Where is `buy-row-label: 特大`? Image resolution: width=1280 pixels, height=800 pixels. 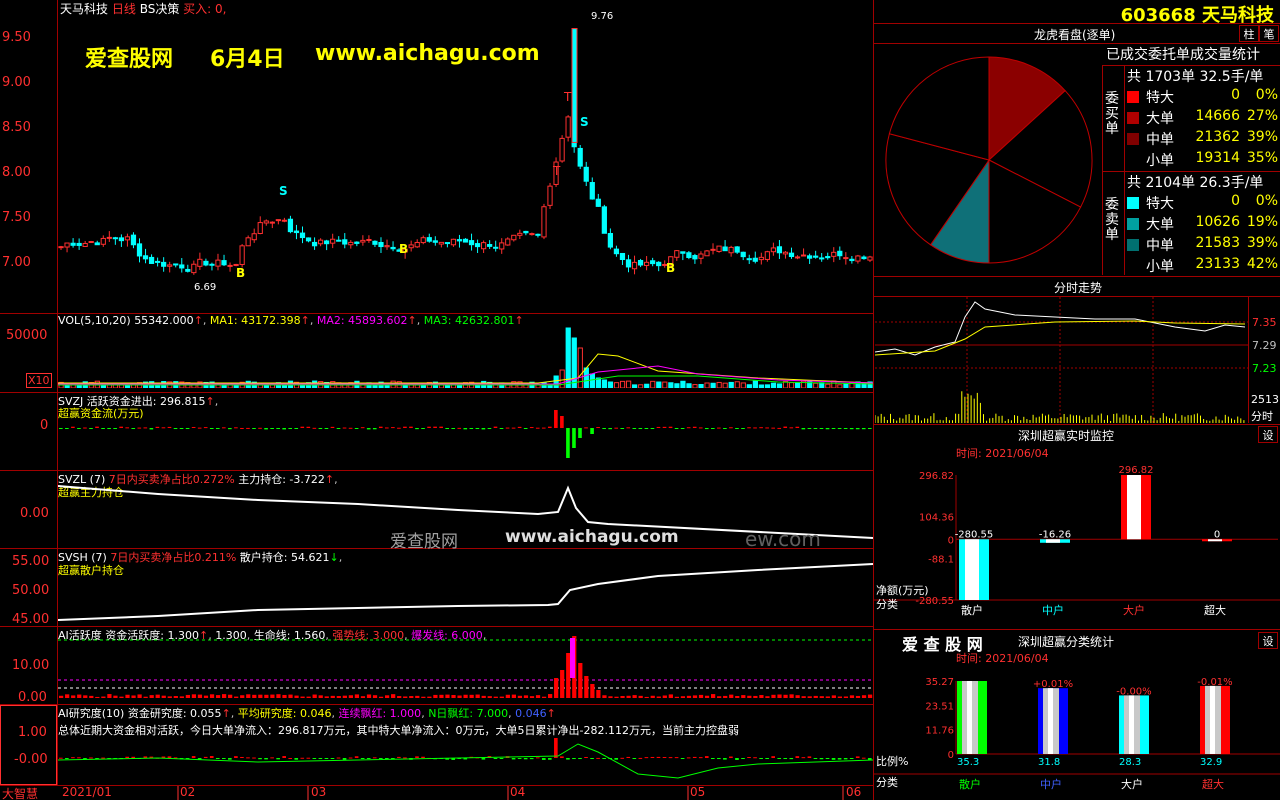
buy-row-label: 特大 is located at coordinates (1160, 98).